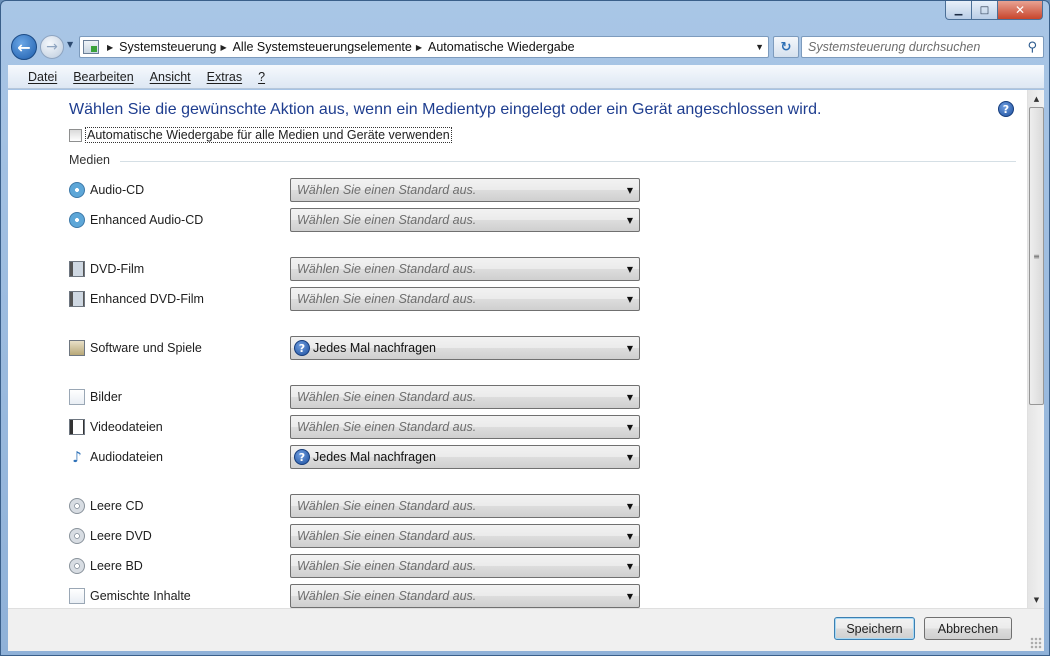 The image size is (1050, 656). What do you see at coordinates (1020, 10) in the screenshot?
I see `close-button: ✕` at bounding box center [1020, 10].